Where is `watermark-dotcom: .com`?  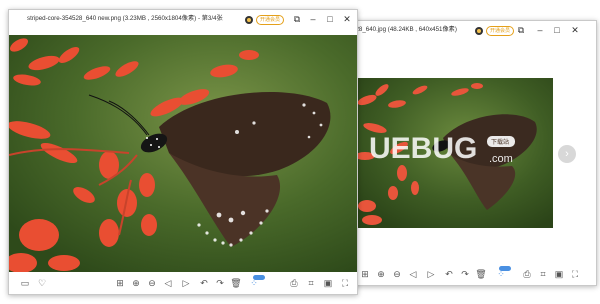 watermark-dotcom: .com is located at coordinates (501, 159).